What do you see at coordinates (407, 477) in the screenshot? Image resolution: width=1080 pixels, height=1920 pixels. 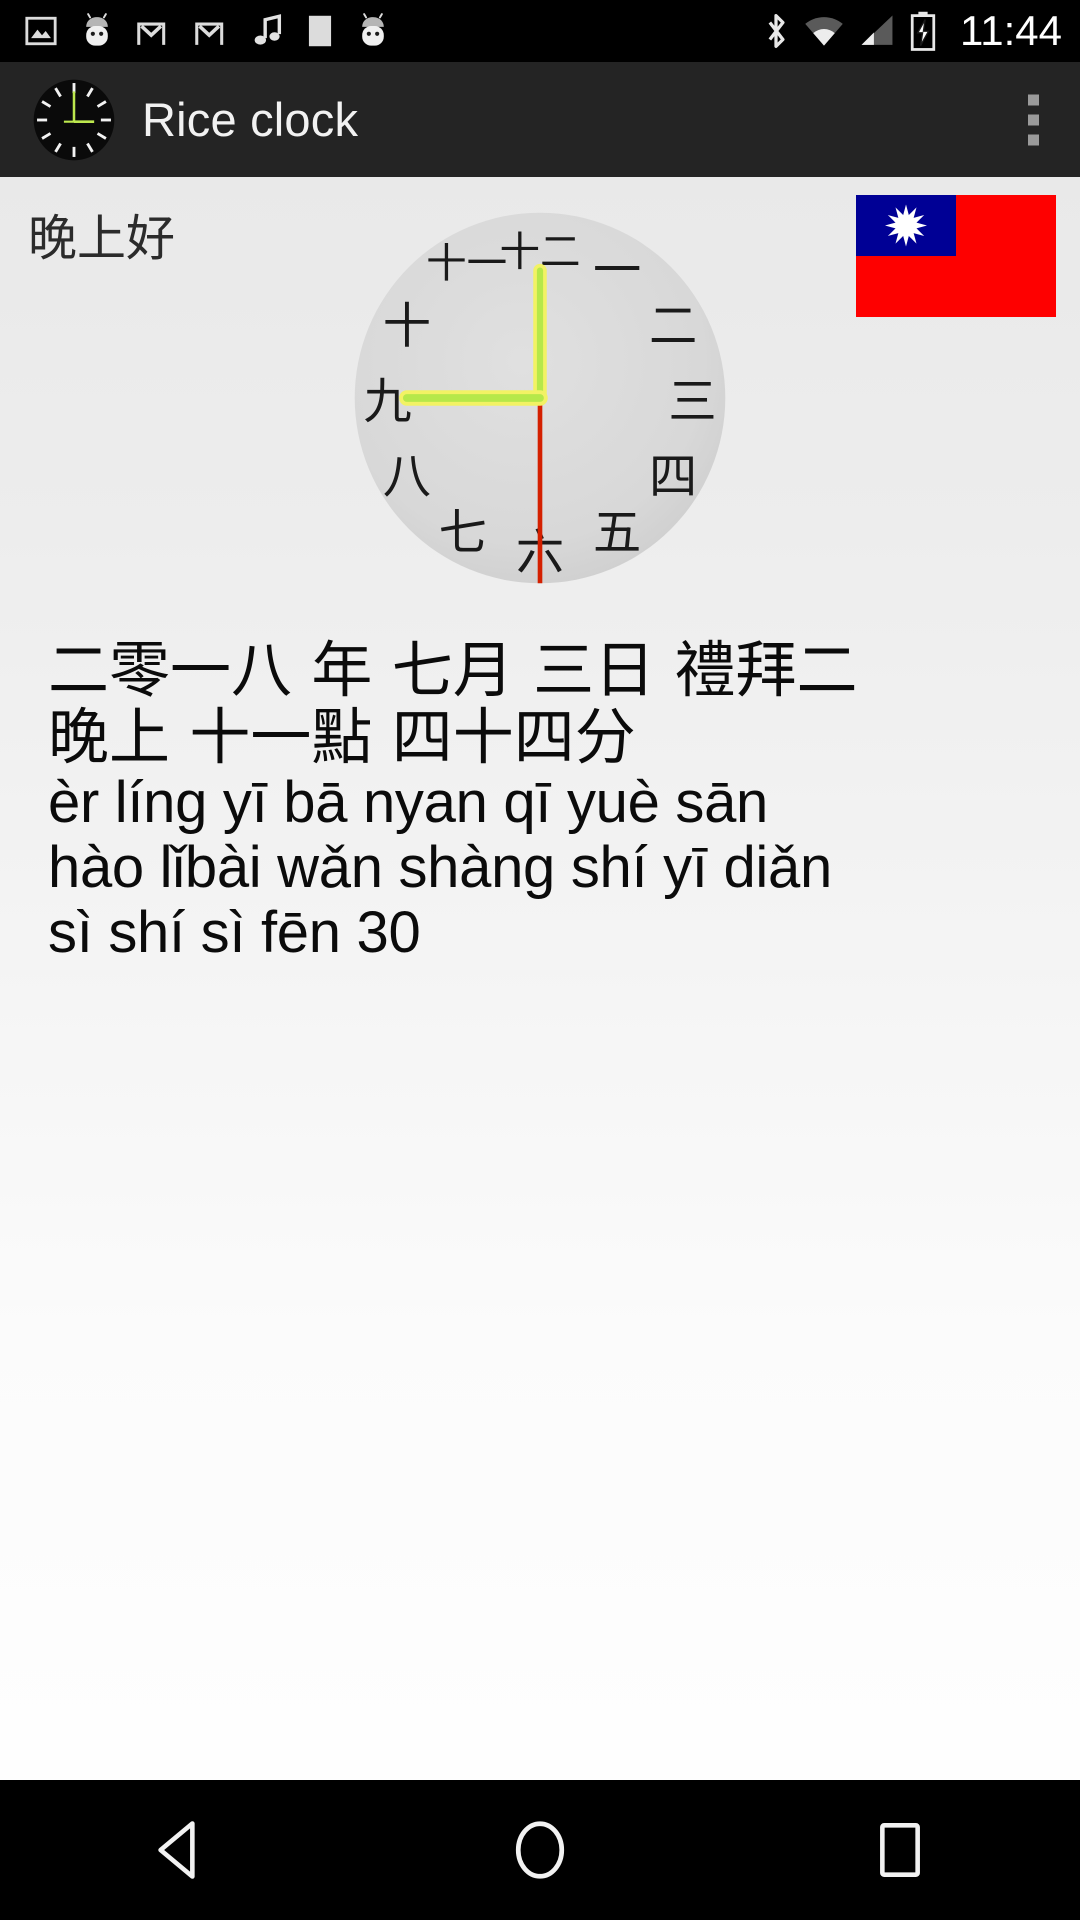 I see `clock-numeral-8: 八` at bounding box center [407, 477].